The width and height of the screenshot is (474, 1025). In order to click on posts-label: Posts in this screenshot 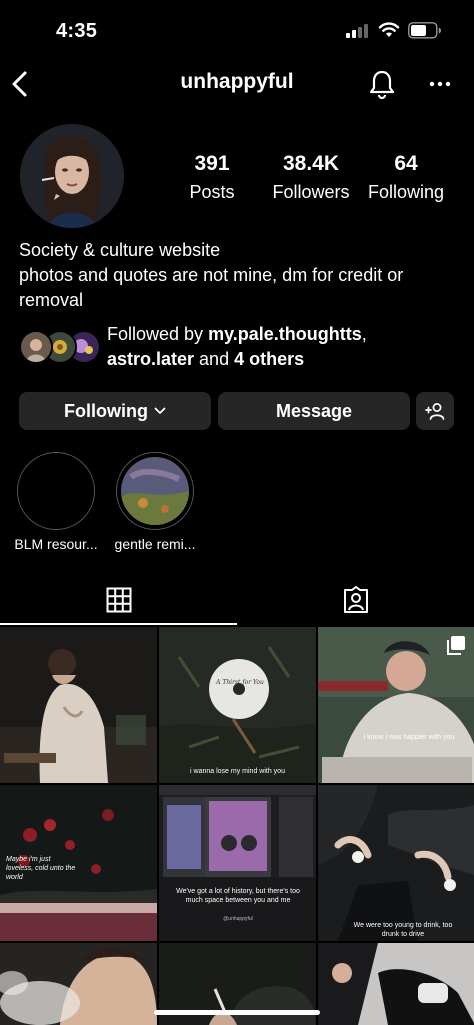, I will do `click(212, 192)`.